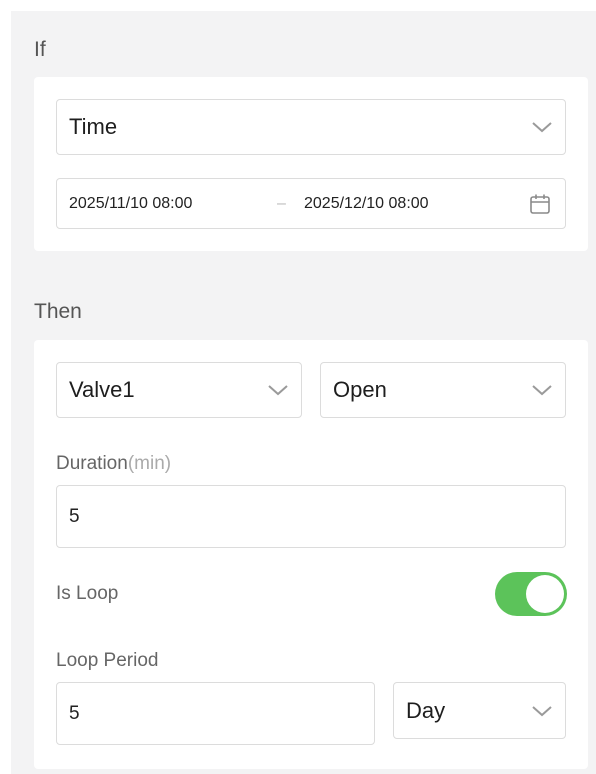 Image resolution: width=596 pixels, height=774 pixels. I want to click on loop-period-label: Loop Period, so click(107, 660).